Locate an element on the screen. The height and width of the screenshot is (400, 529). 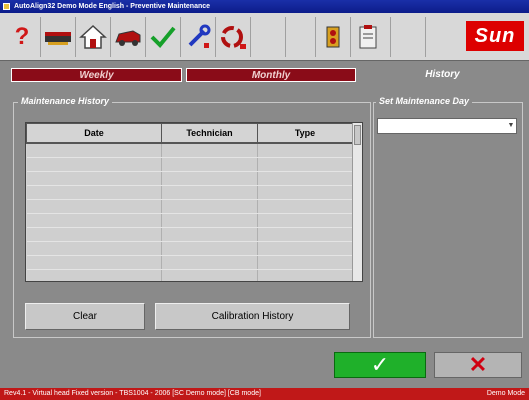
set-maintenance-day-title: Set Maintenance Day is located at coordinates (424, 101).